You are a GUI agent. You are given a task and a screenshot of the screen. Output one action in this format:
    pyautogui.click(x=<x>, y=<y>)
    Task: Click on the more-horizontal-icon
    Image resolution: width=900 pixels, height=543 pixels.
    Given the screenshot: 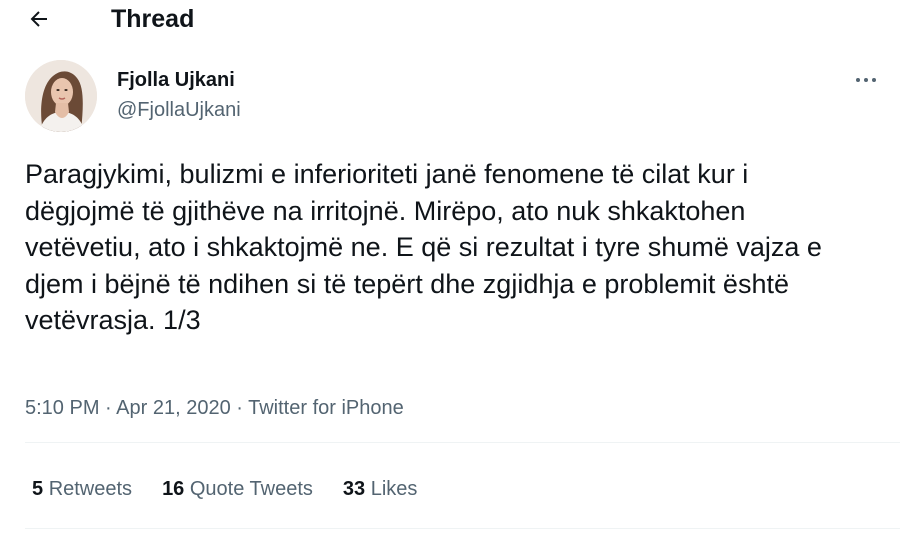 What is the action you would take?
    pyautogui.click(x=866, y=80)
    